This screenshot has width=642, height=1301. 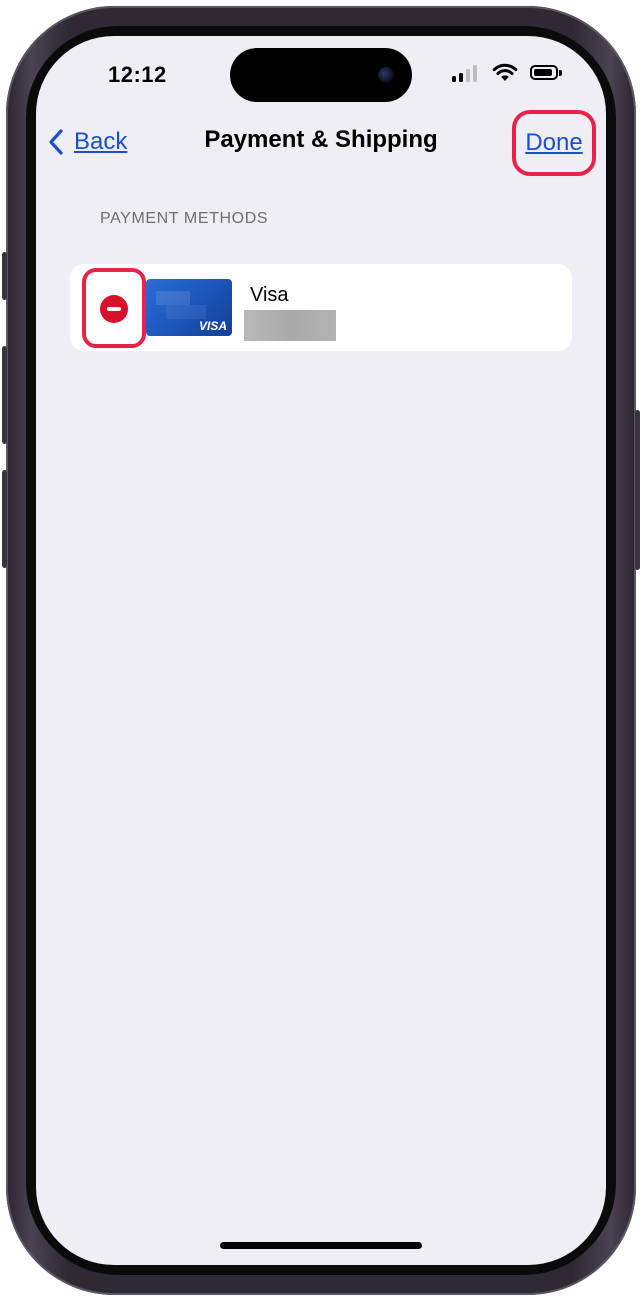 What do you see at coordinates (184, 218) in the screenshot?
I see `section-header-payment-methods: PAYMENT METHODS` at bounding box center [184, 218].